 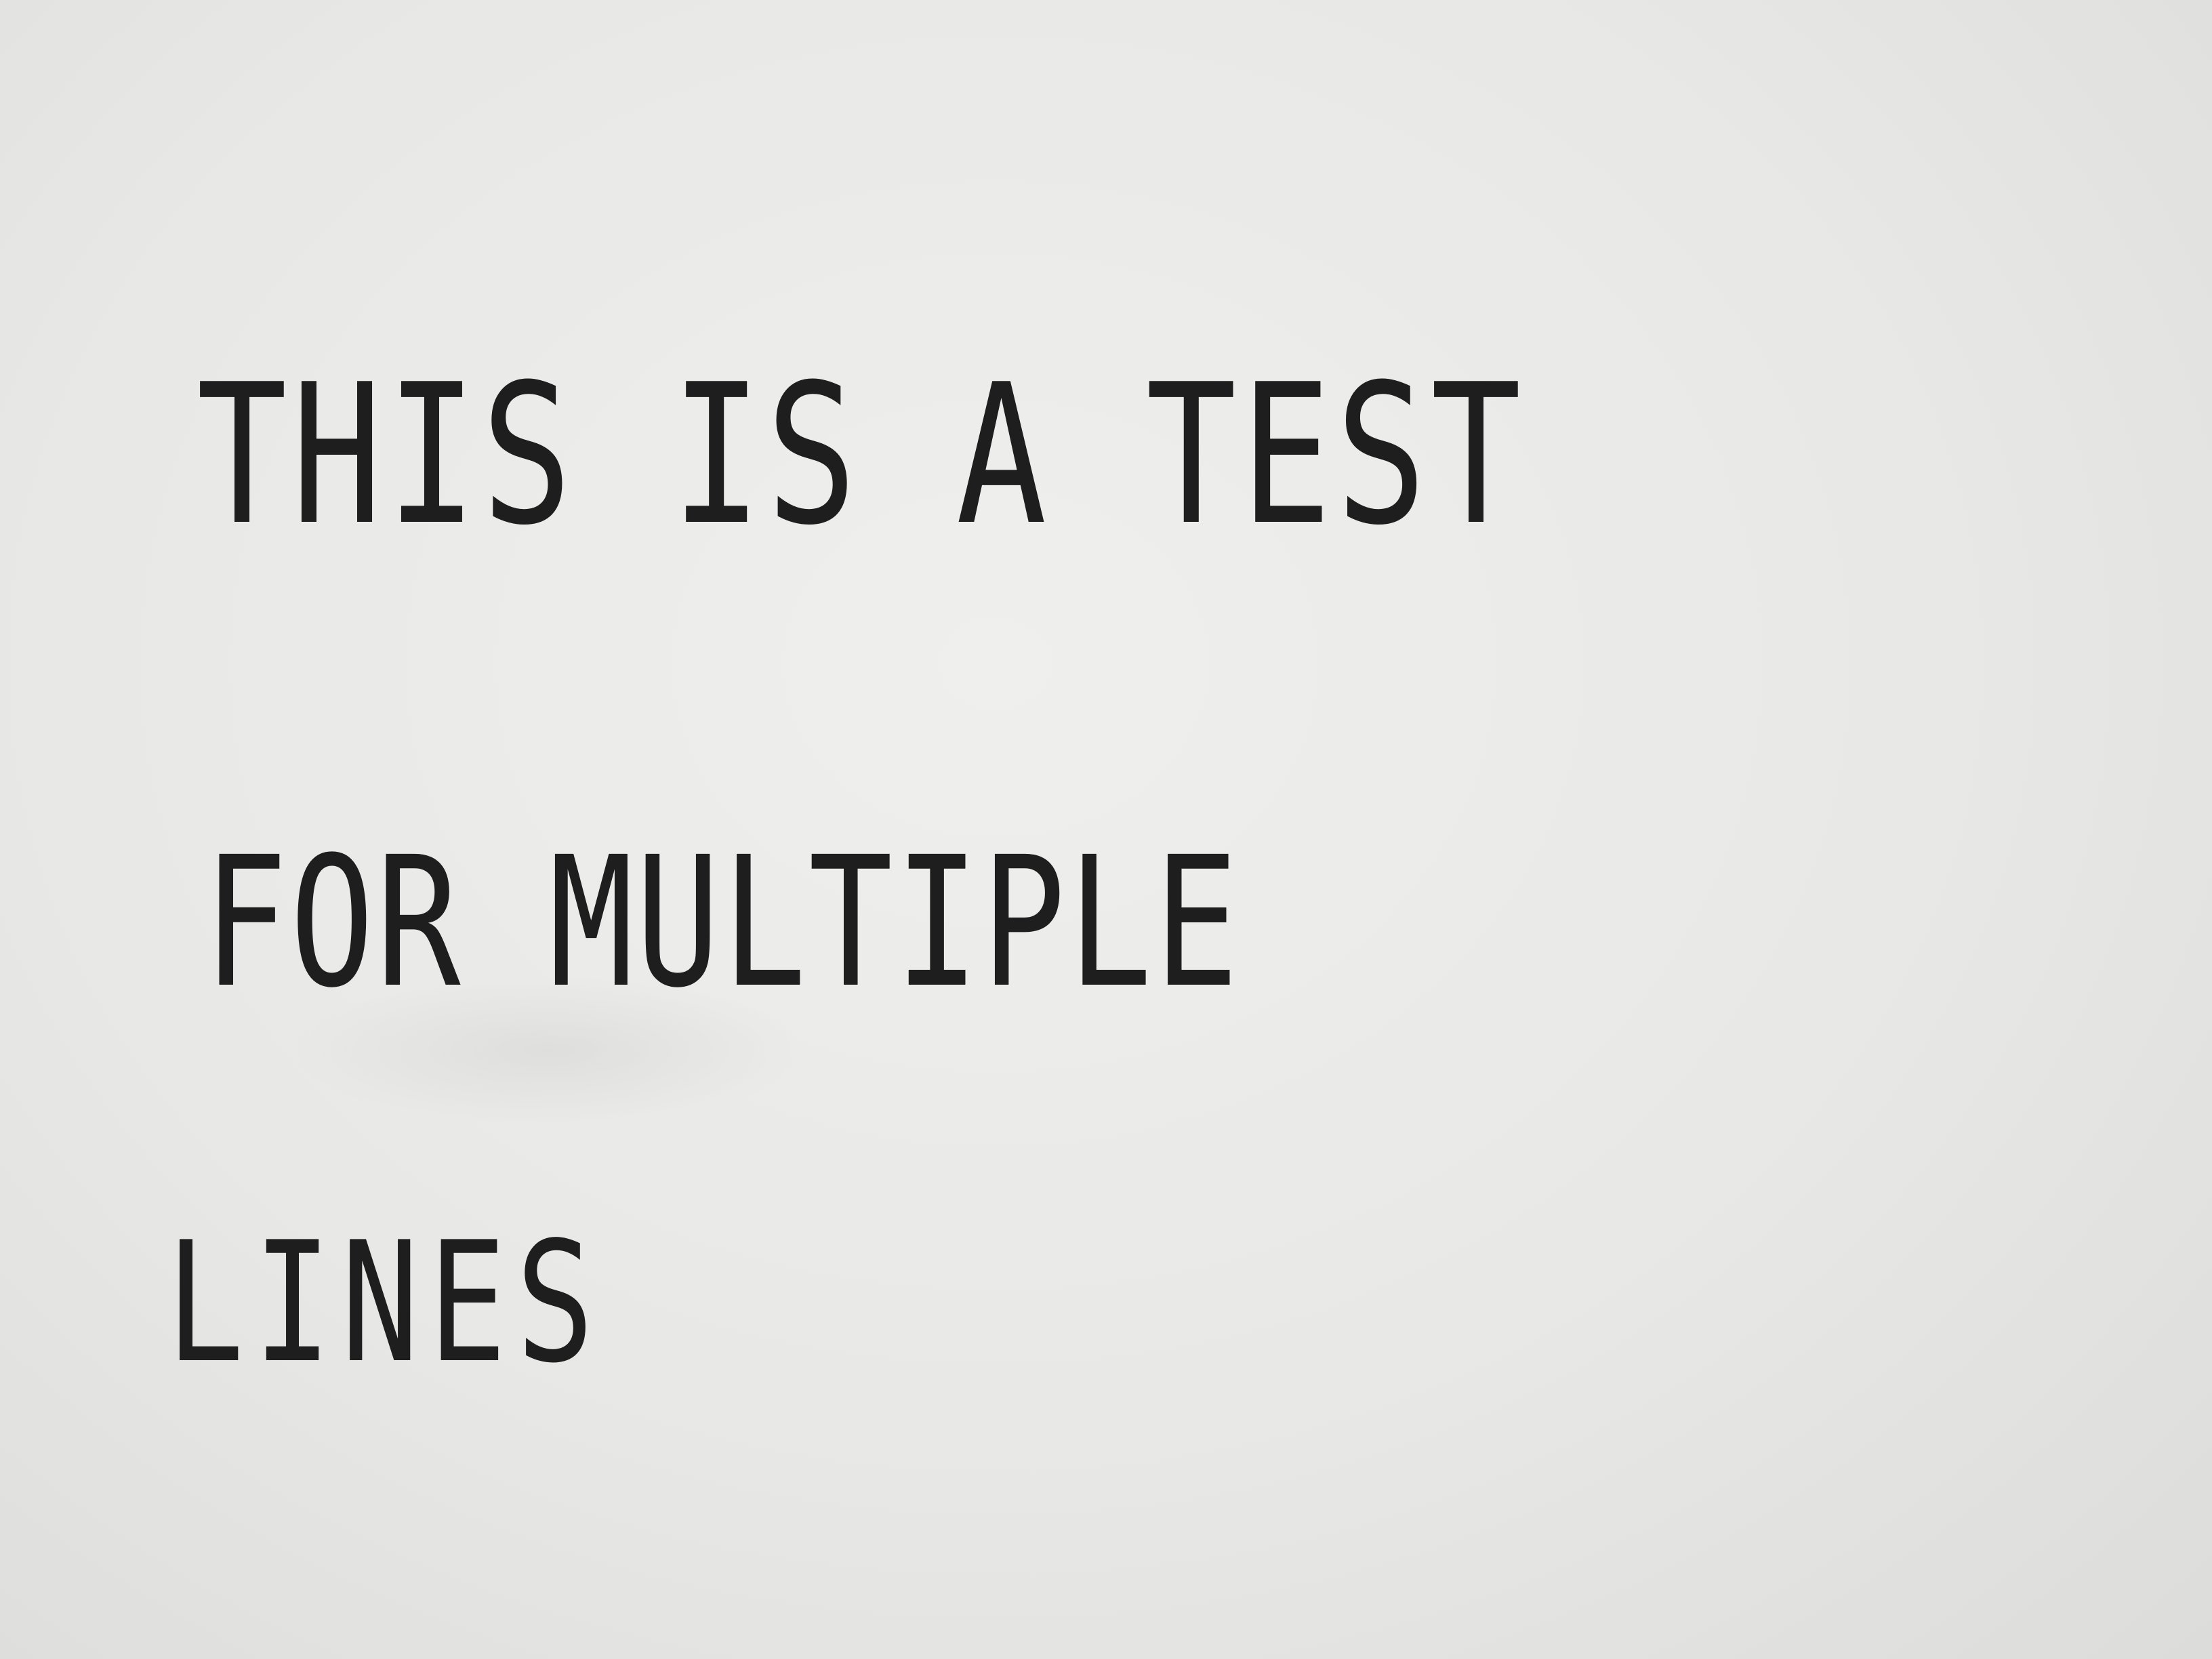 I want to click on handwritten-line-2: FOR MULTIPLE, so click(x=722, y=923).